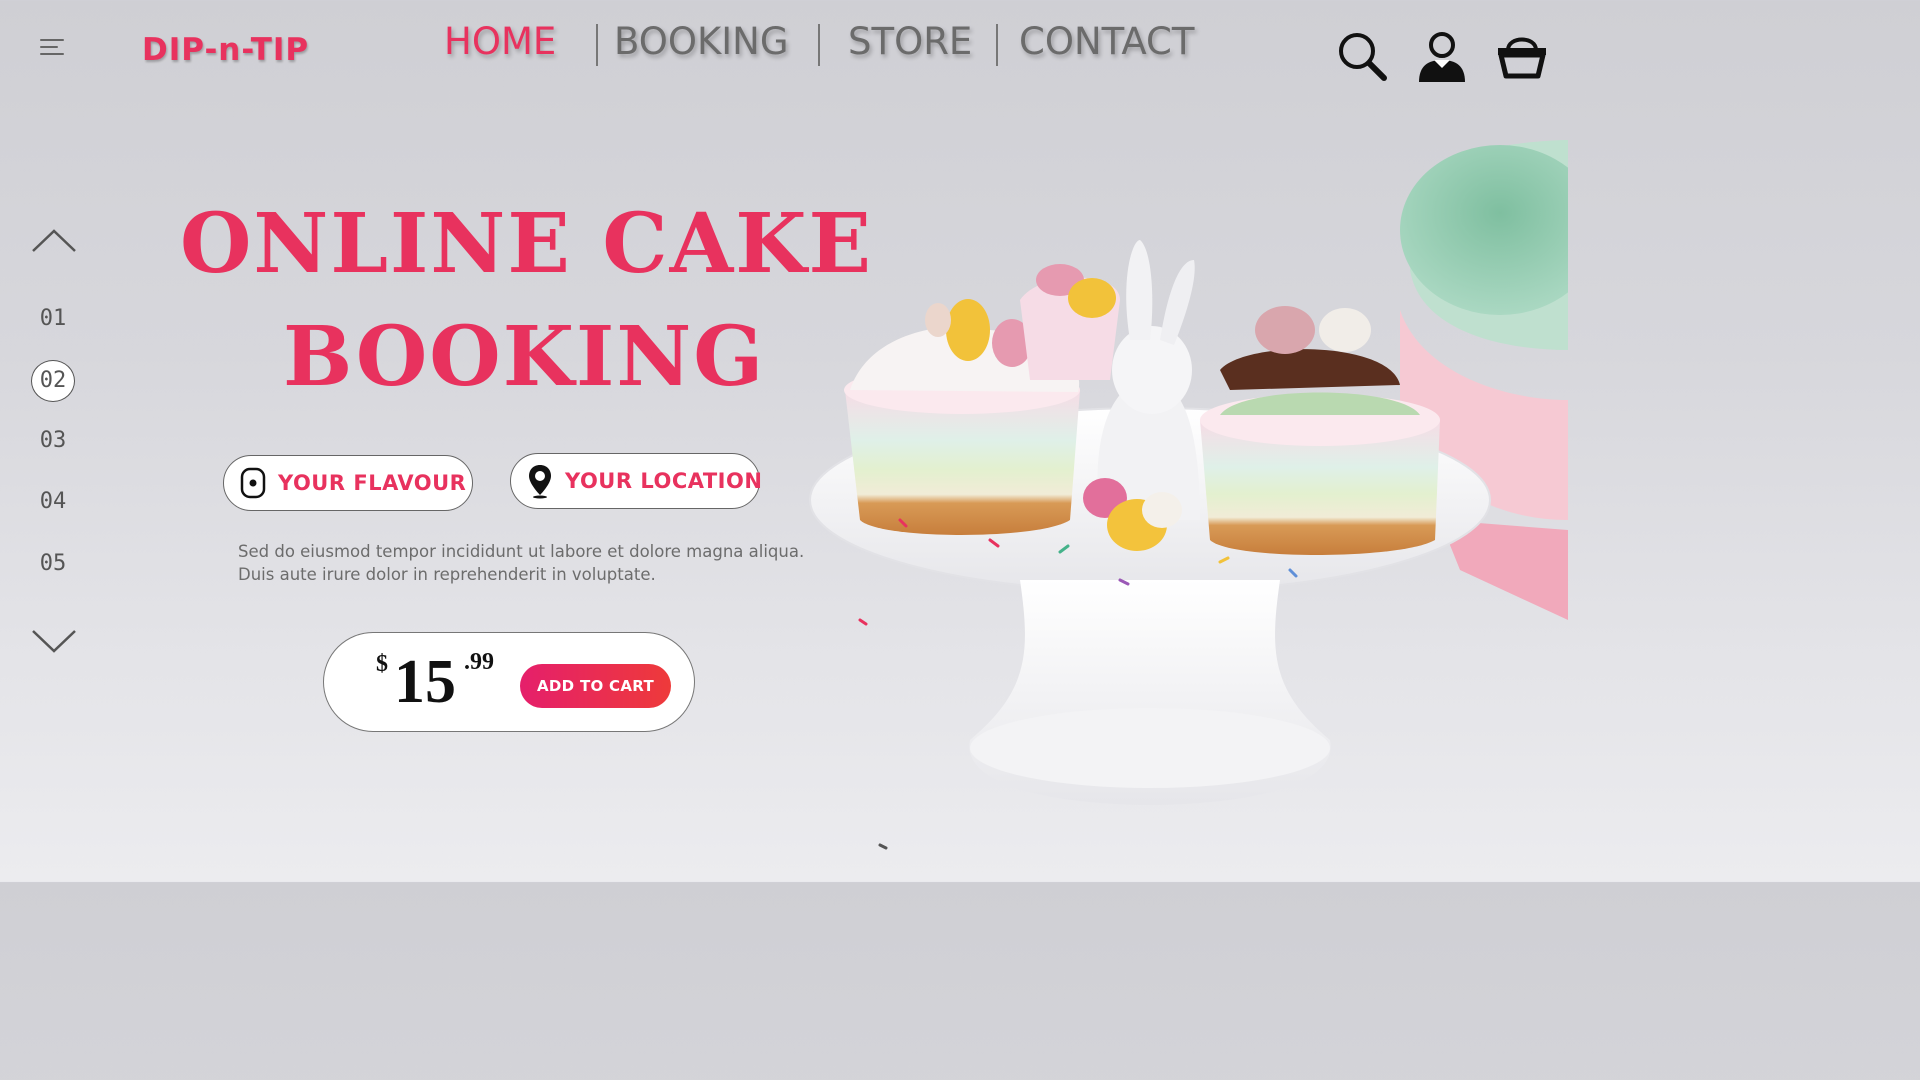 The height and width of the screenshot is (1080, 1920). What do you see at coordinates (1522, 56) in the screenshot?
I see `cart-basket-icon` at bounding box center [1522, 56].